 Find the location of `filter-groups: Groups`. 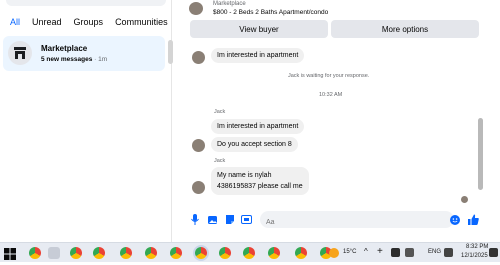

filter-groups: Groups is located at coordinates (89, 22).